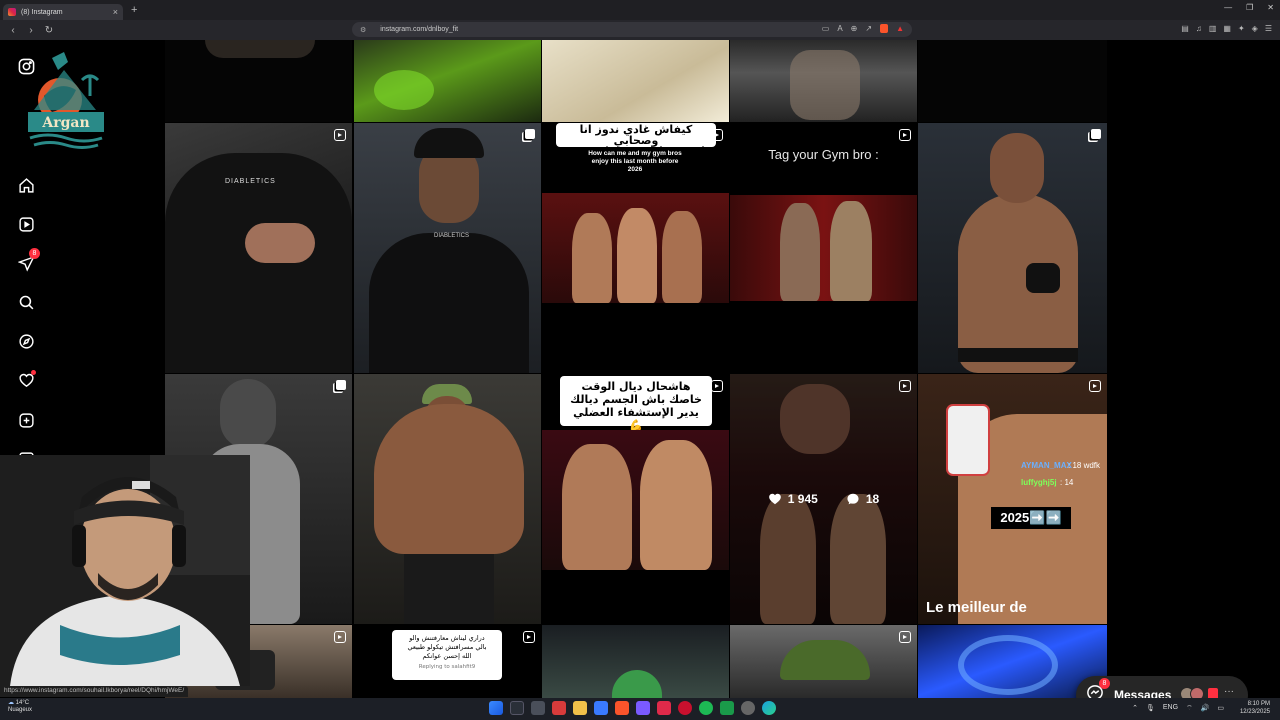 The width and height of the screenshot is (1280, 720). I want to click on minimize-icon: —, so click(1228, 7).